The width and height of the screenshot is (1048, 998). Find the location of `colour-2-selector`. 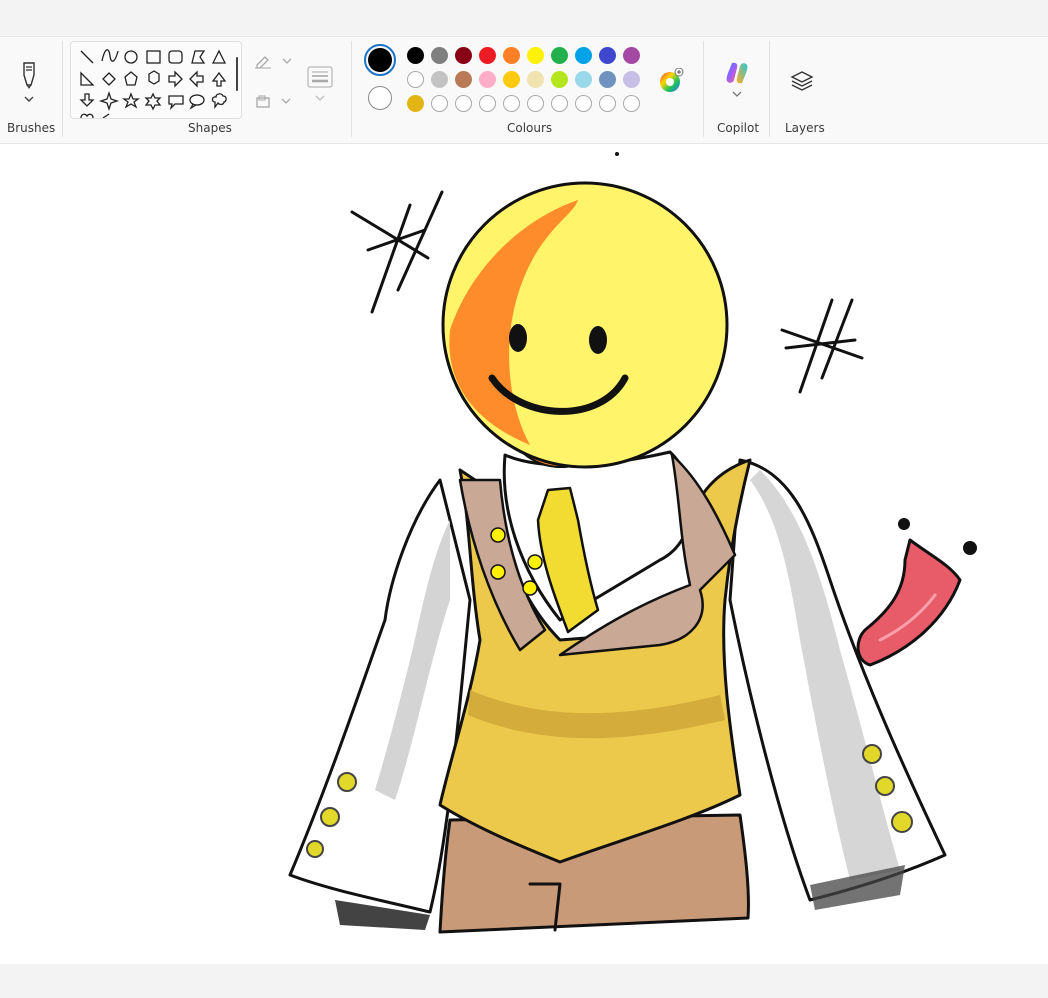

colour-2-selector is located at coordinates (380, 98).